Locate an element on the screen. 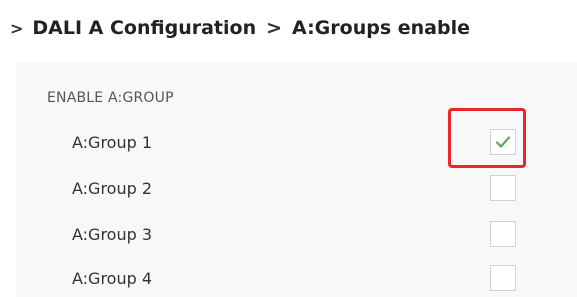 Image resolution: width=577 pixels, height=297 pixels. section-heading: ENABLE A:GROUP is located at coordinates (110, 98).